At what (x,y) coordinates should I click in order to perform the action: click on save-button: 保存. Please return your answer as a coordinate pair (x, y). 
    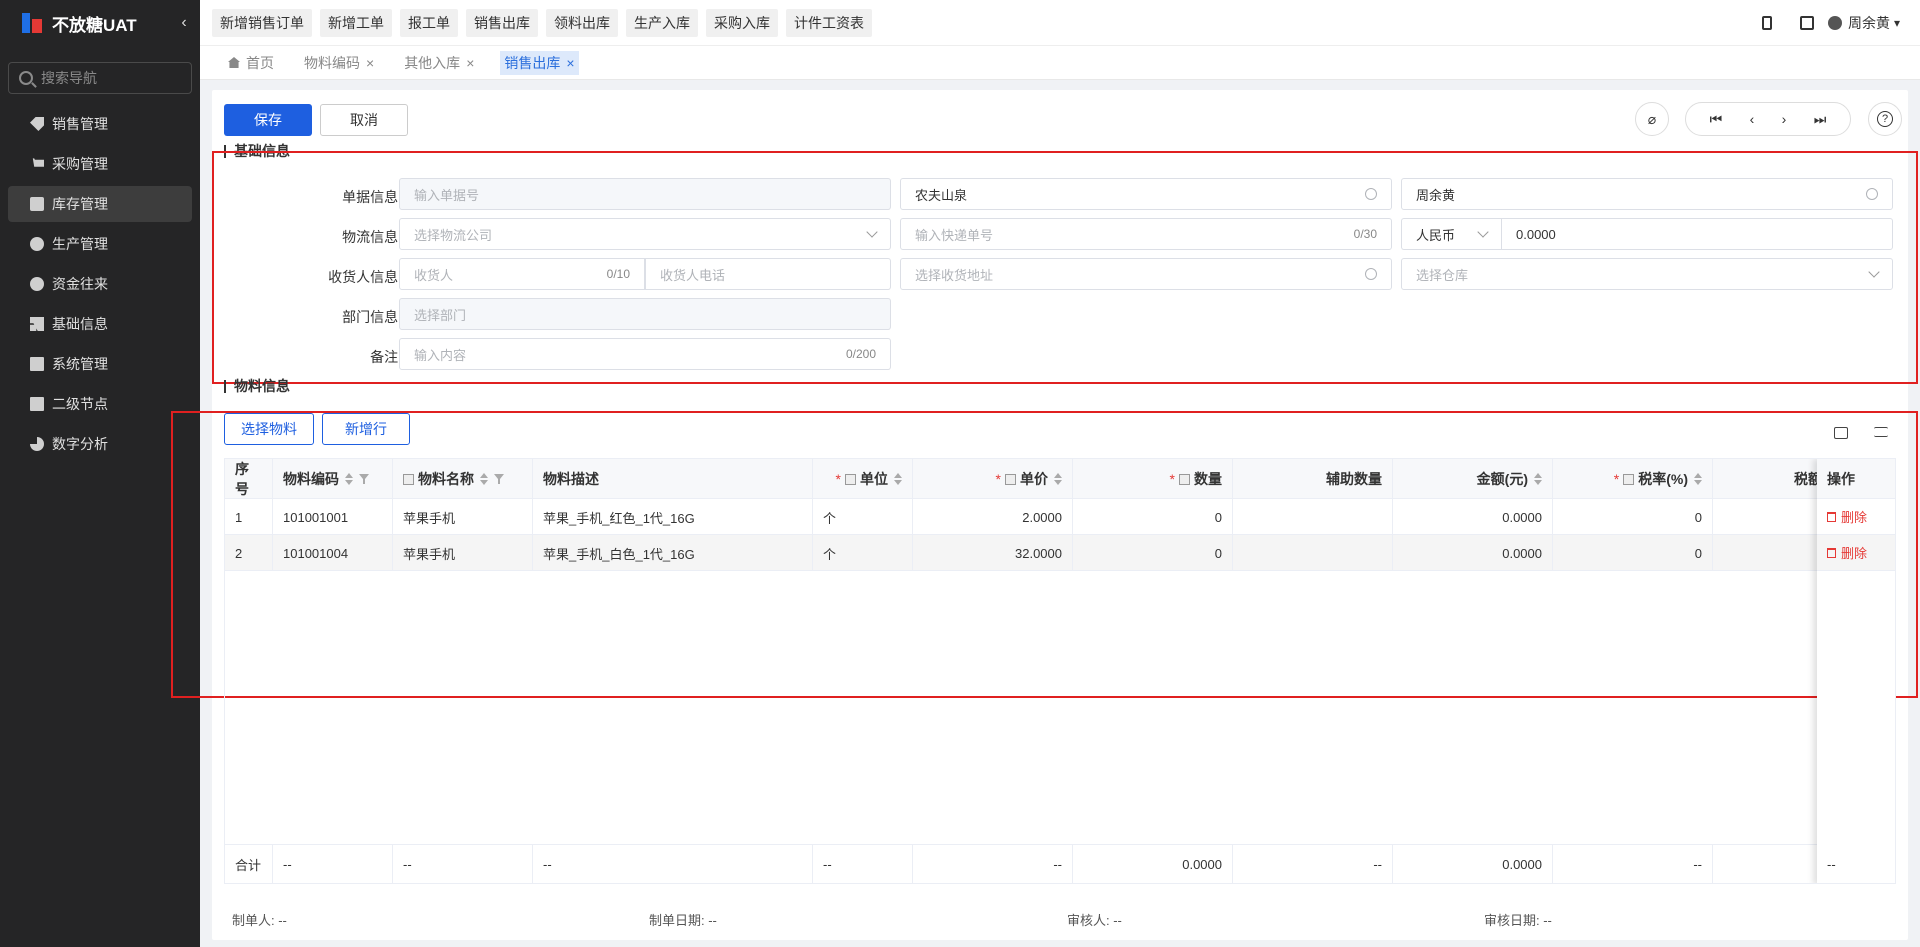
    Looking at the image, I should click on (268, 120).